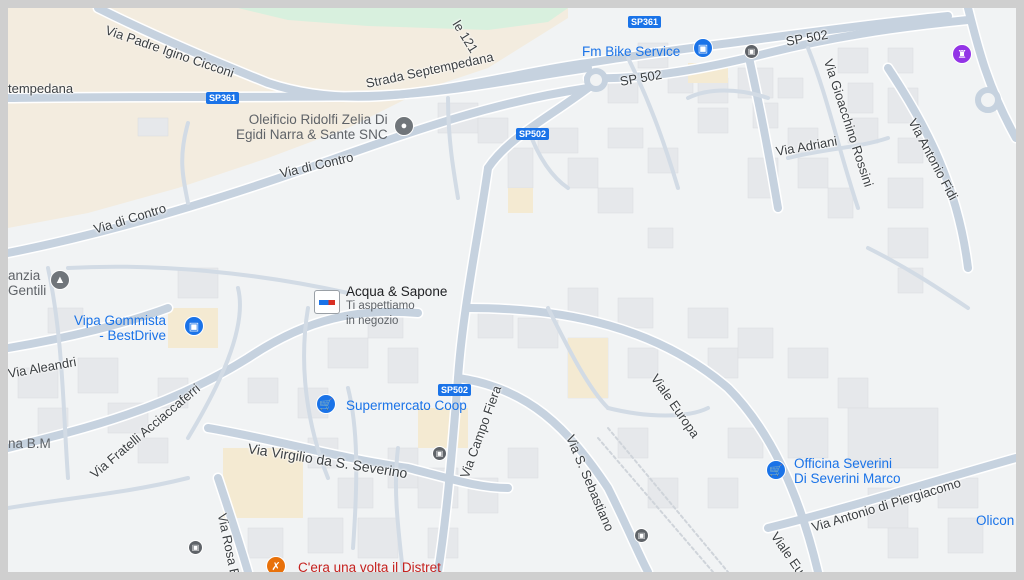 This screenshot has height=580, width=1024. What do you see at coordinates (24, 275) in the screenshot?
I see `poi-name-line1: anzia` at bounding box center [24, 275].